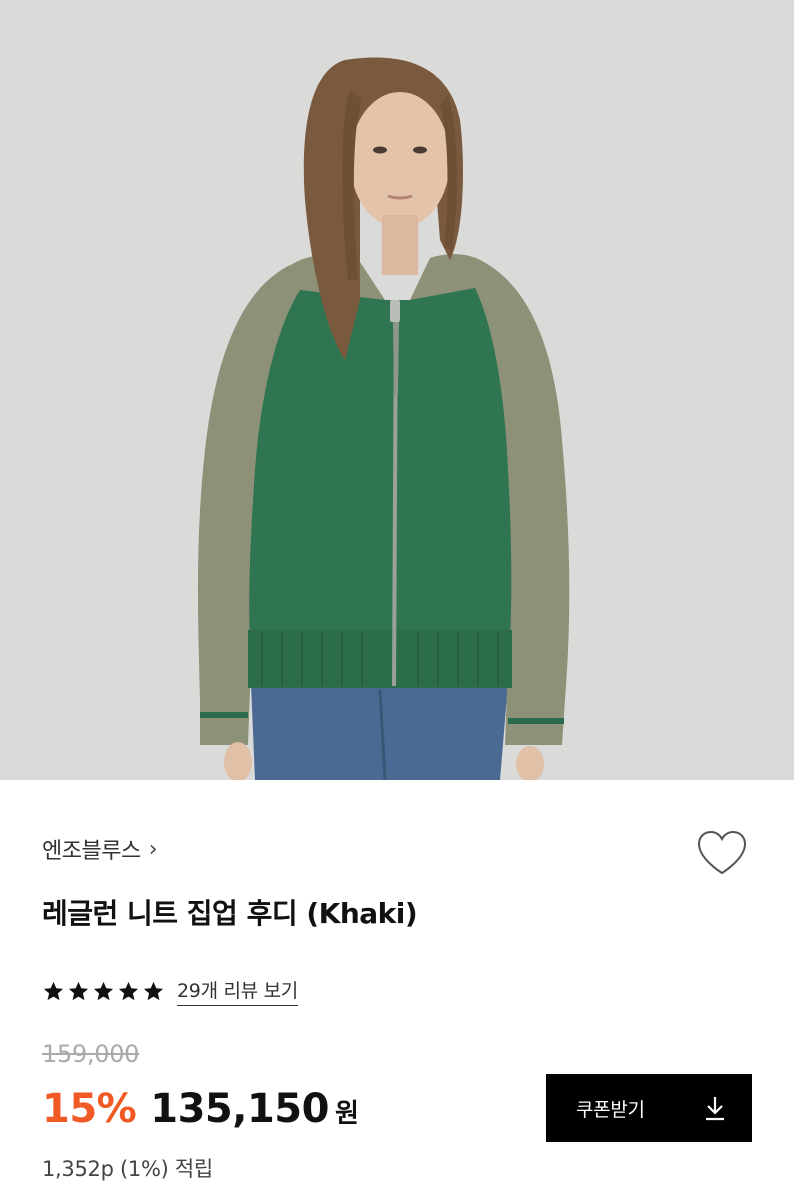 The image size is (794, 1200). I want to click on rating-row: 29개 리뷰 보기, so click(170, 991).